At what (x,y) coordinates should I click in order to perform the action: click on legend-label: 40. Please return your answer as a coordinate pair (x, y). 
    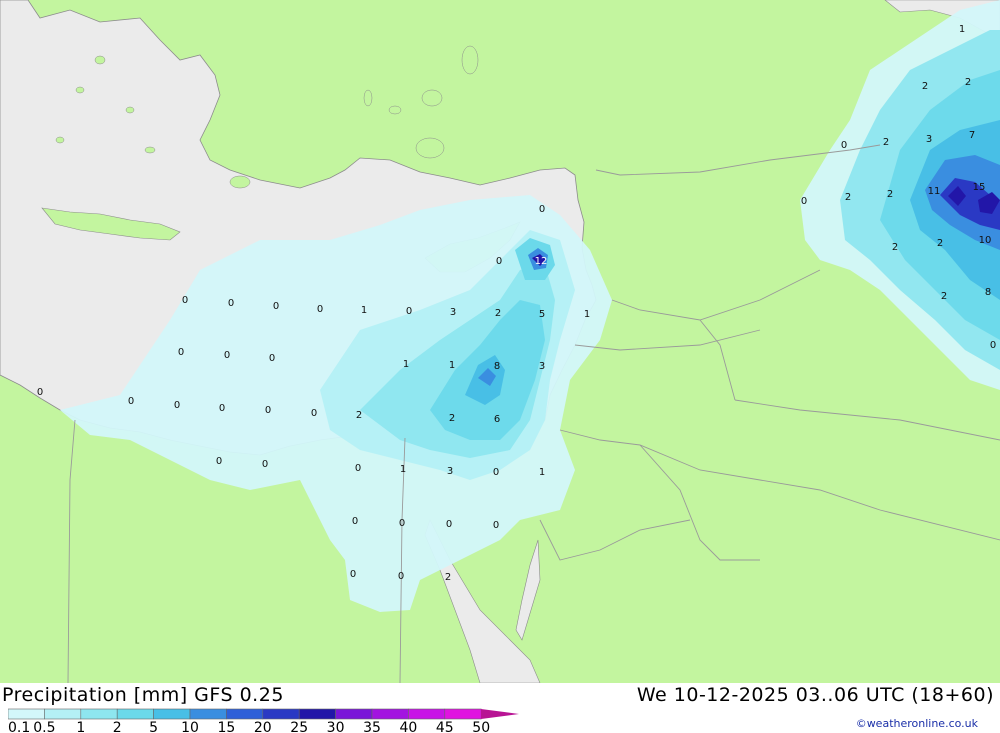
    Looking at the image, I should click on (408, 726).